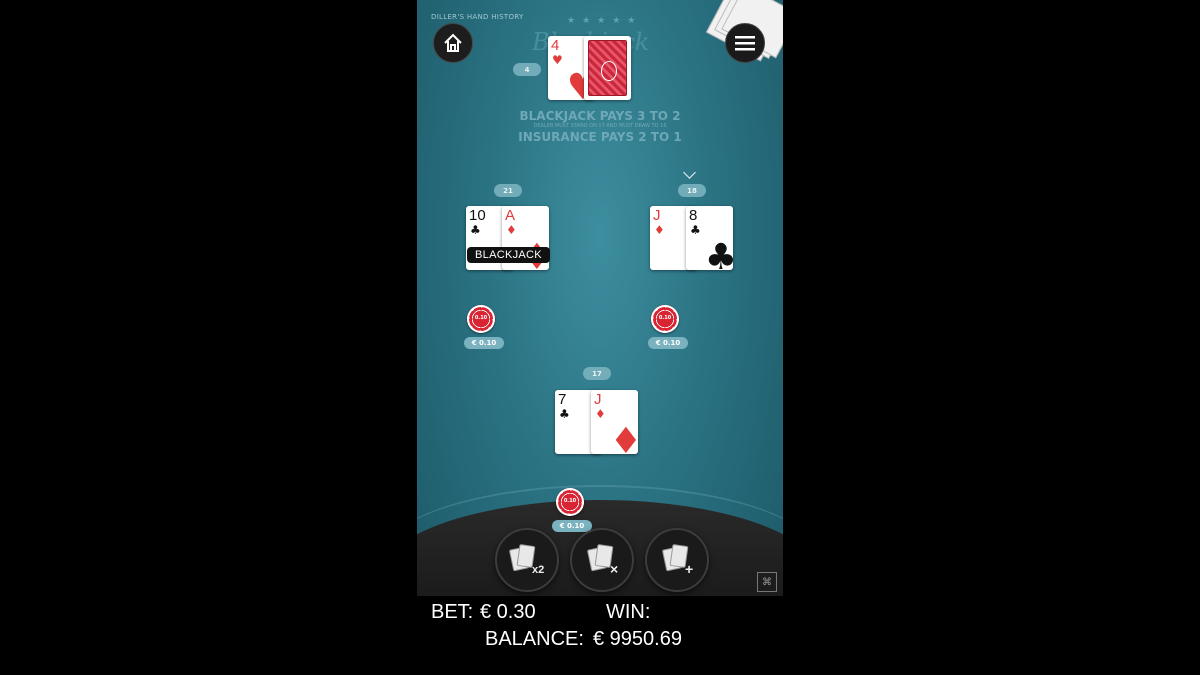 The image size is (1200, 675). I want to click on dealer-count: 4, so click(527, 69).